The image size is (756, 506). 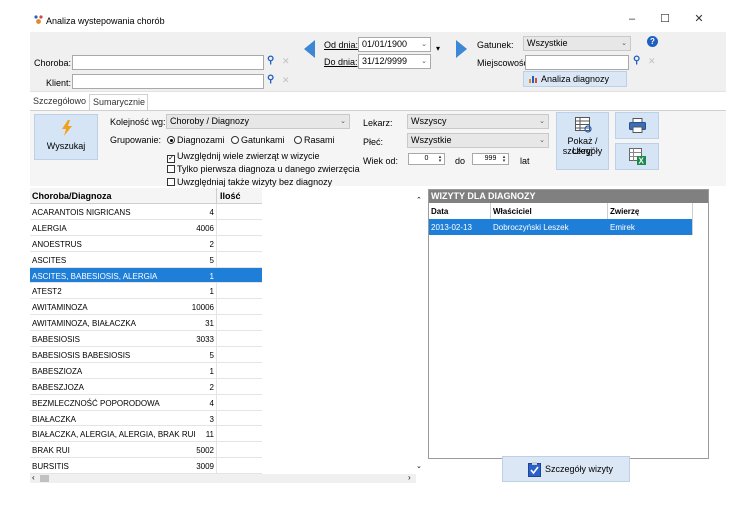 What do you see at coordinates (566, 469) in the screenshot?
I see `visit-details-button: Szczegóły wizyty` at bounding box center [566, 469].